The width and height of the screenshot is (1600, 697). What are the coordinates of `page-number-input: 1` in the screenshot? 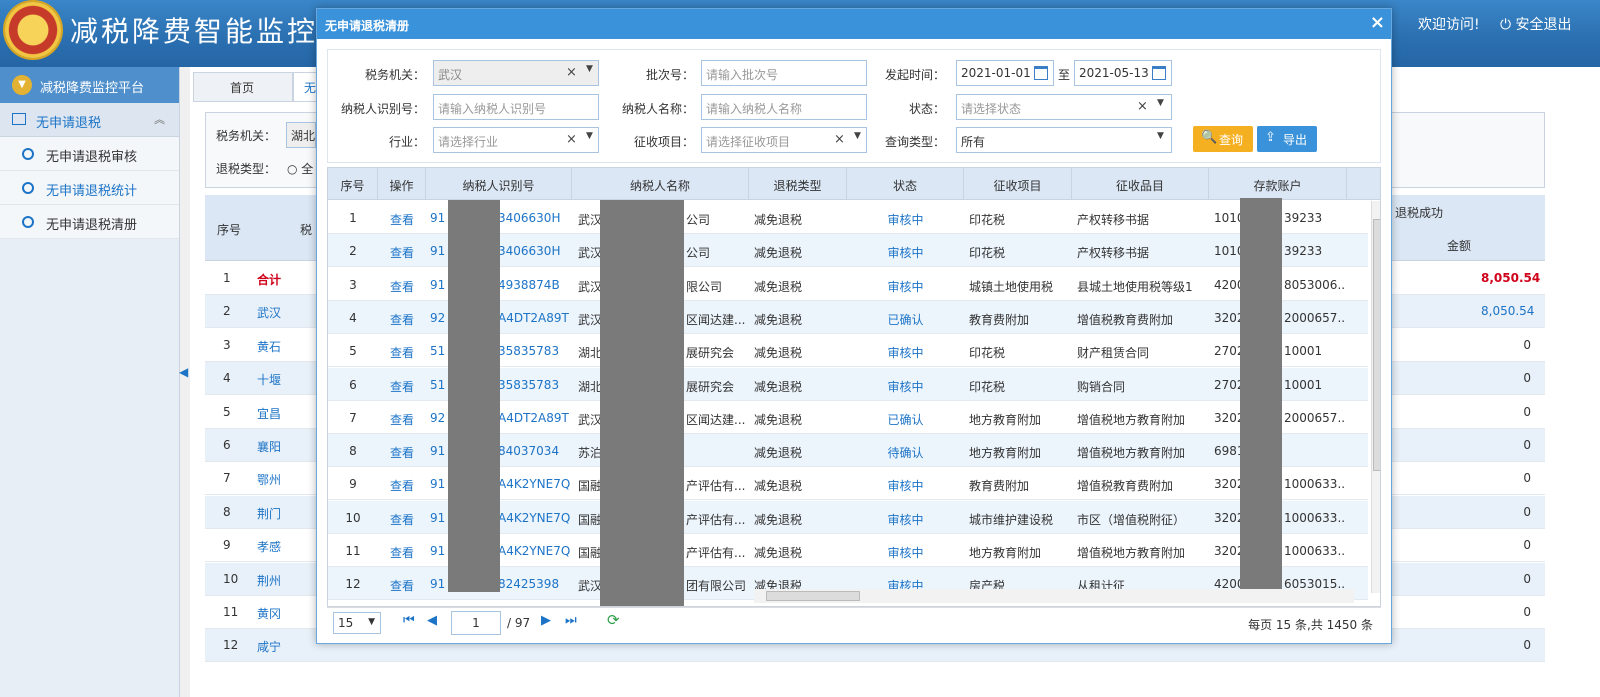 It's located at (476, 623).